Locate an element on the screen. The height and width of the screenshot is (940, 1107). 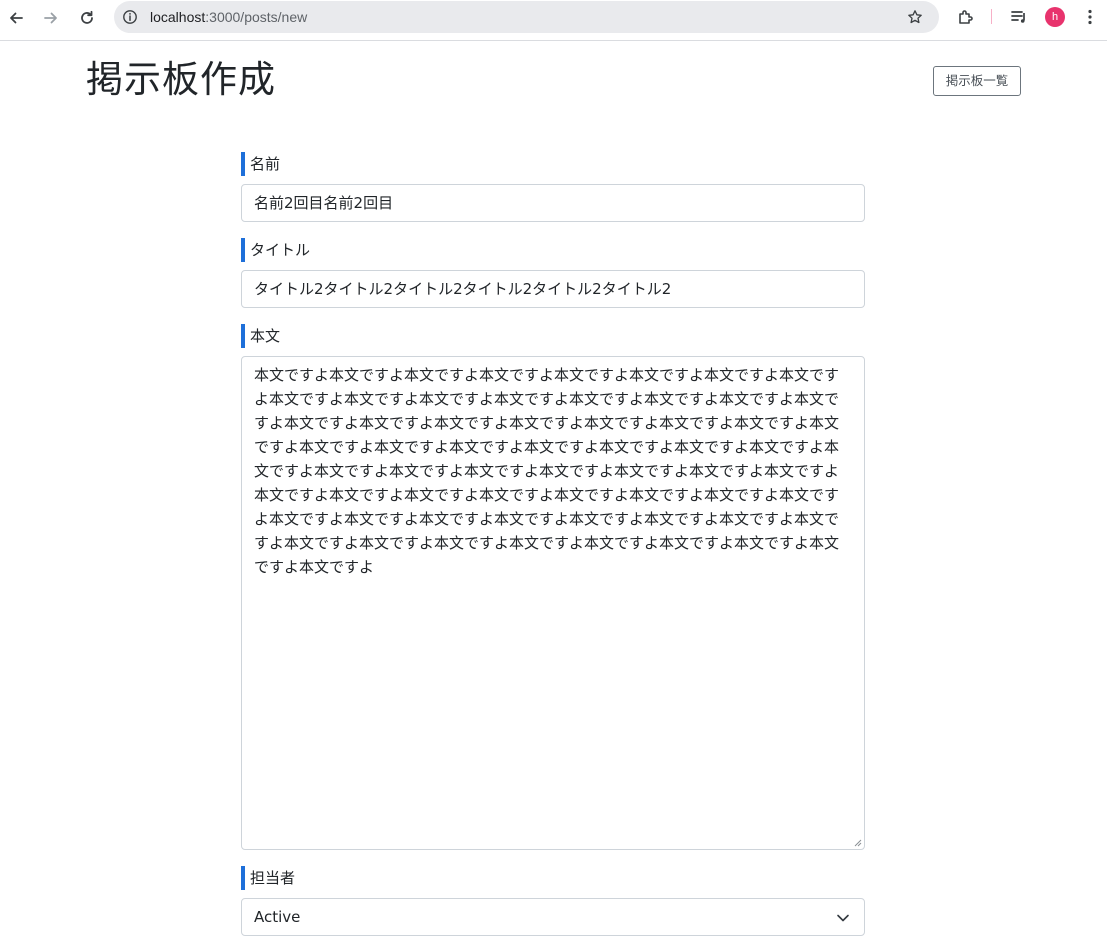
toolbar-separator is located at coordinates (991, 16).